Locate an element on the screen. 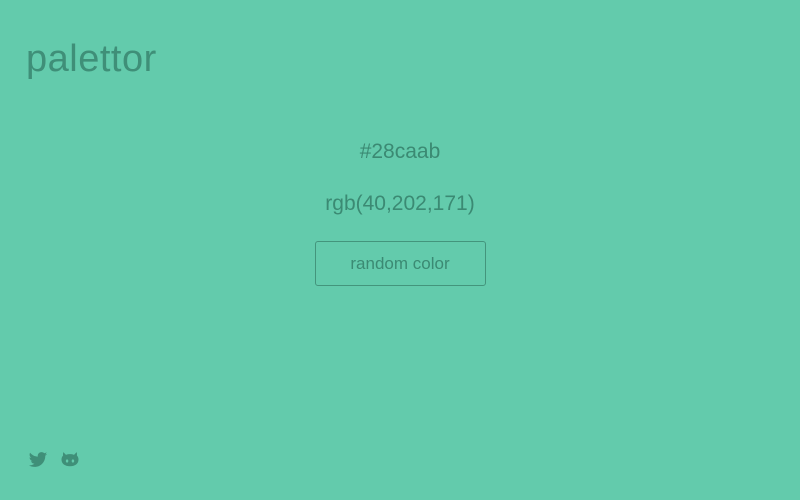 The height and width of the screenshot is (500, 800). button-container: random color is located at coordinates (400, 263).